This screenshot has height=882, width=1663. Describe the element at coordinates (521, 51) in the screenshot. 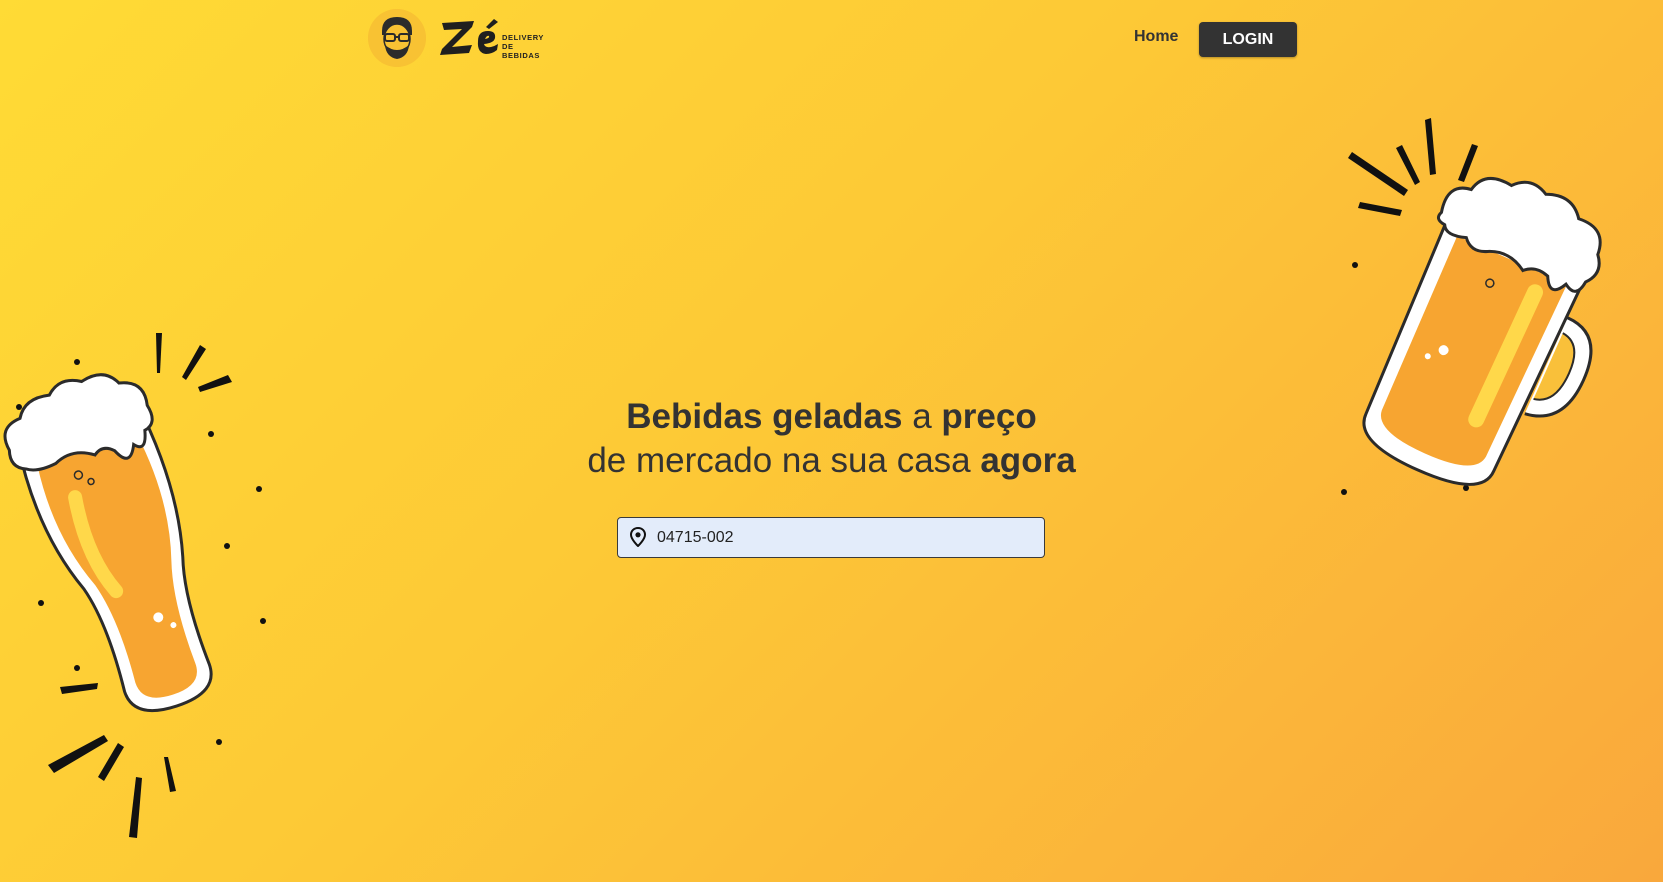

I see `brand-subtitle-line2: DE BEBIDAS` at that location.